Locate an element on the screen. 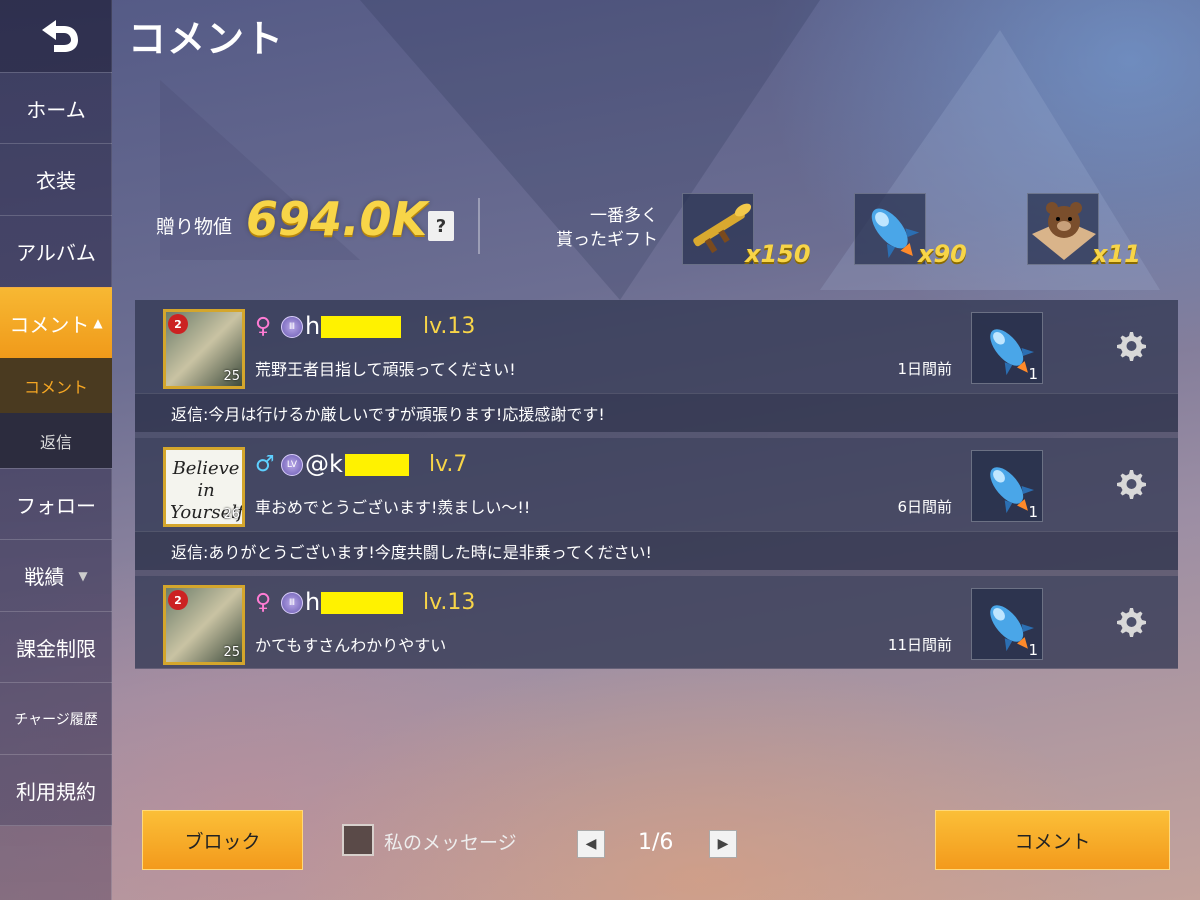 Image resolution: width=1200 pixels, height=900 pixels. rank-icon: LV is located at coordinates (292, 465).